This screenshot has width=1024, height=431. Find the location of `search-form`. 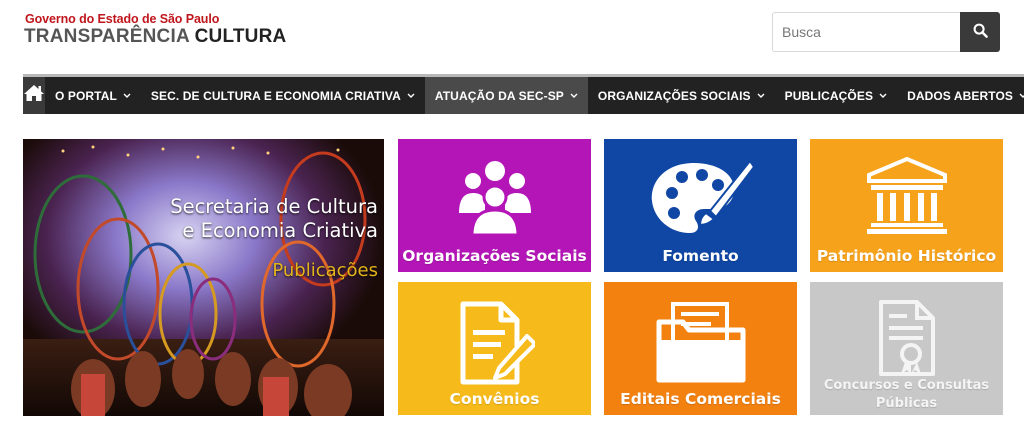

search-form is located at coordinates (886, 32).